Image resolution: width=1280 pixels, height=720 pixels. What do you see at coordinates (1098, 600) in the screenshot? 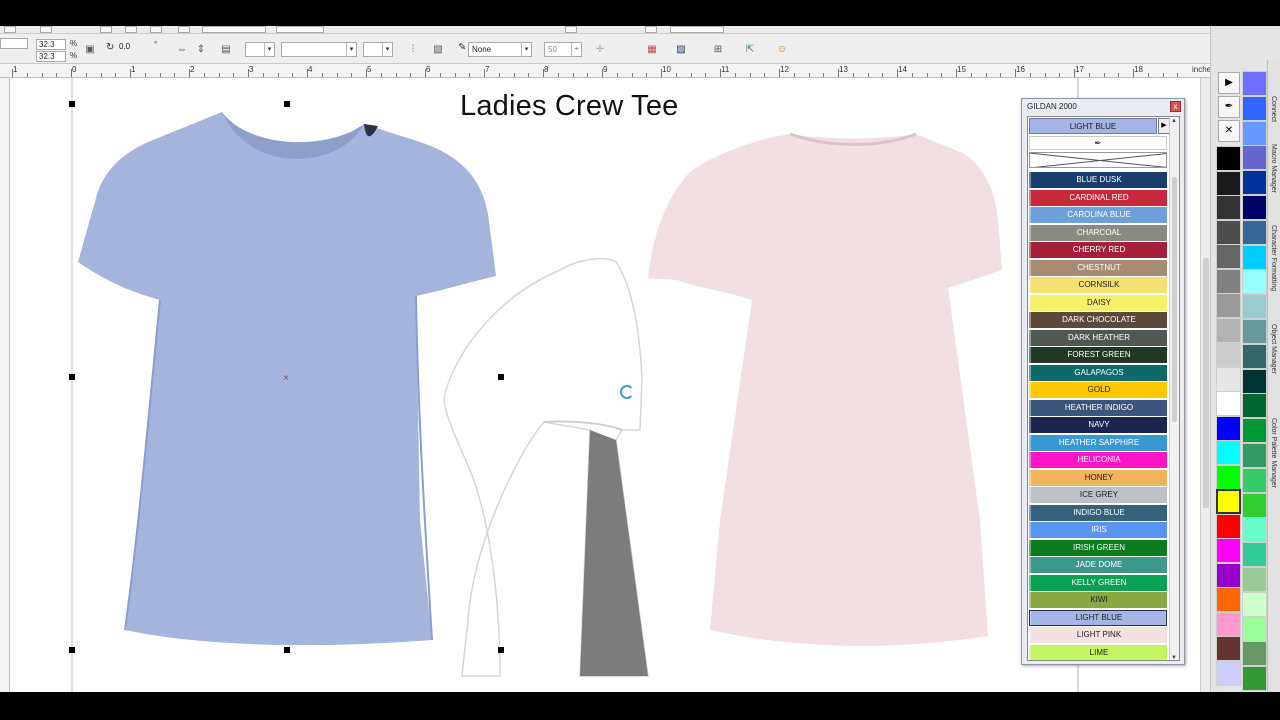
I see `swatch-kiwi: KIWI` at bounding box center [1098, 600].